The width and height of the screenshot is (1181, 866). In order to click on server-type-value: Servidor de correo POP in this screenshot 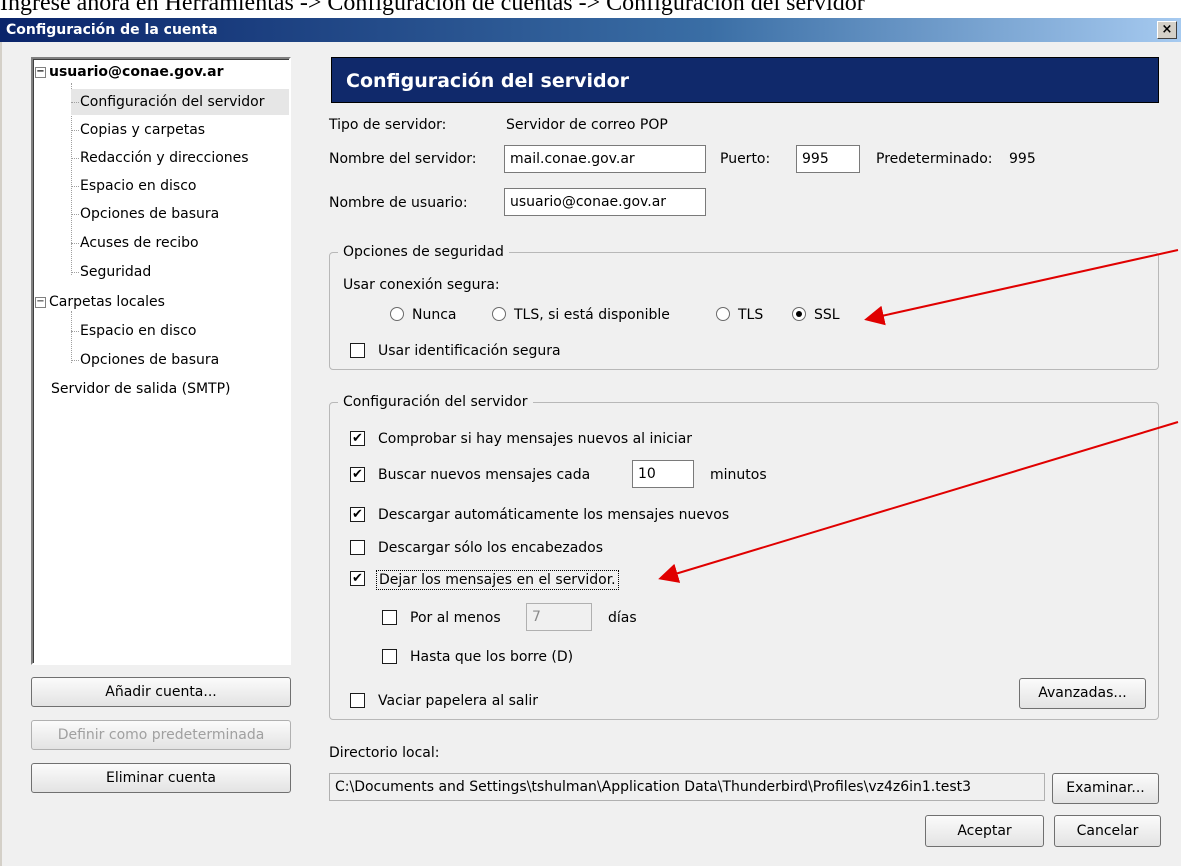, I will do `click(587, 125)`.